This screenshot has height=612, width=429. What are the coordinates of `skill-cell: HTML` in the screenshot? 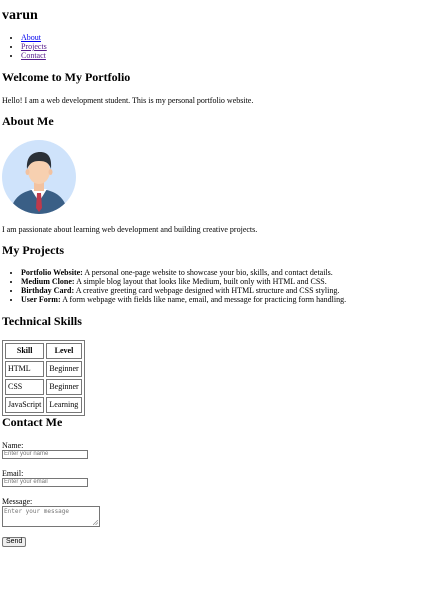 It's located at (25, 369).